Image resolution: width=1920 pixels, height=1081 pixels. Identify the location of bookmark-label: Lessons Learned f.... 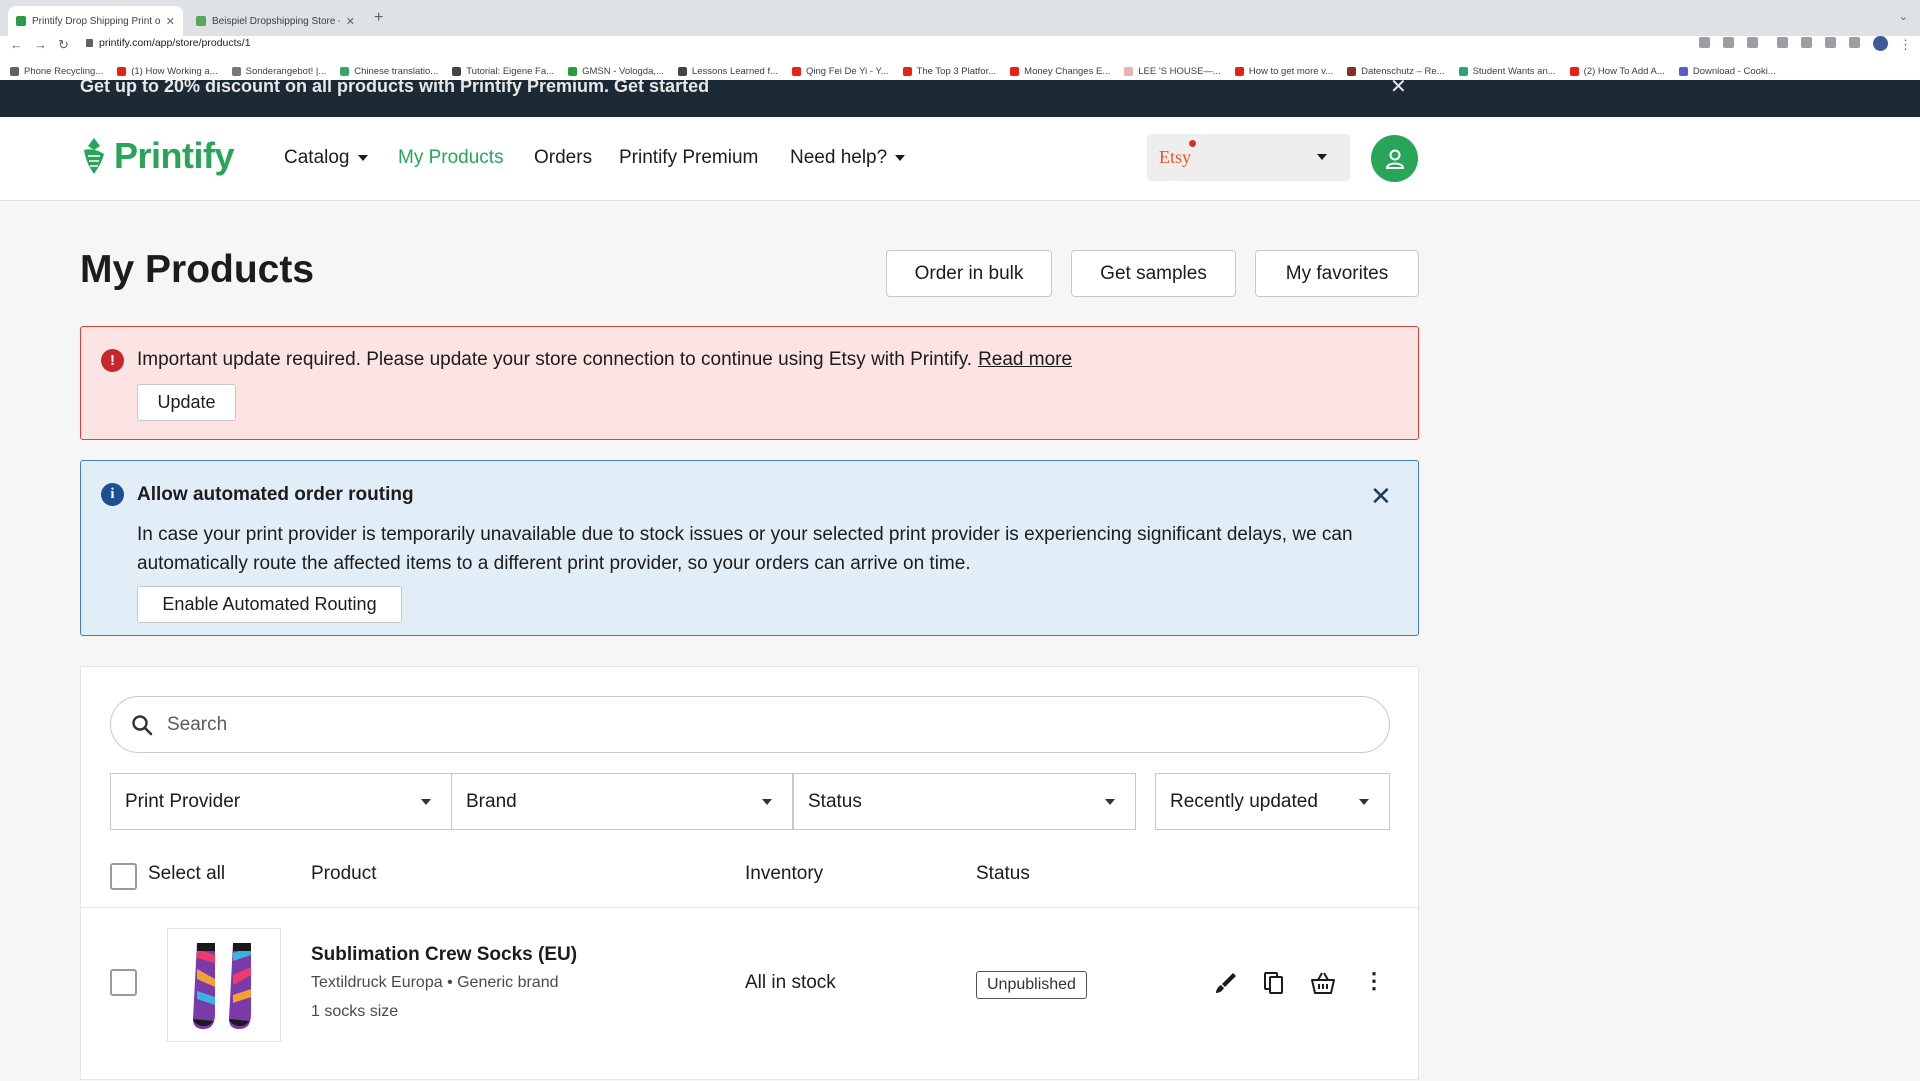
(735, 71).